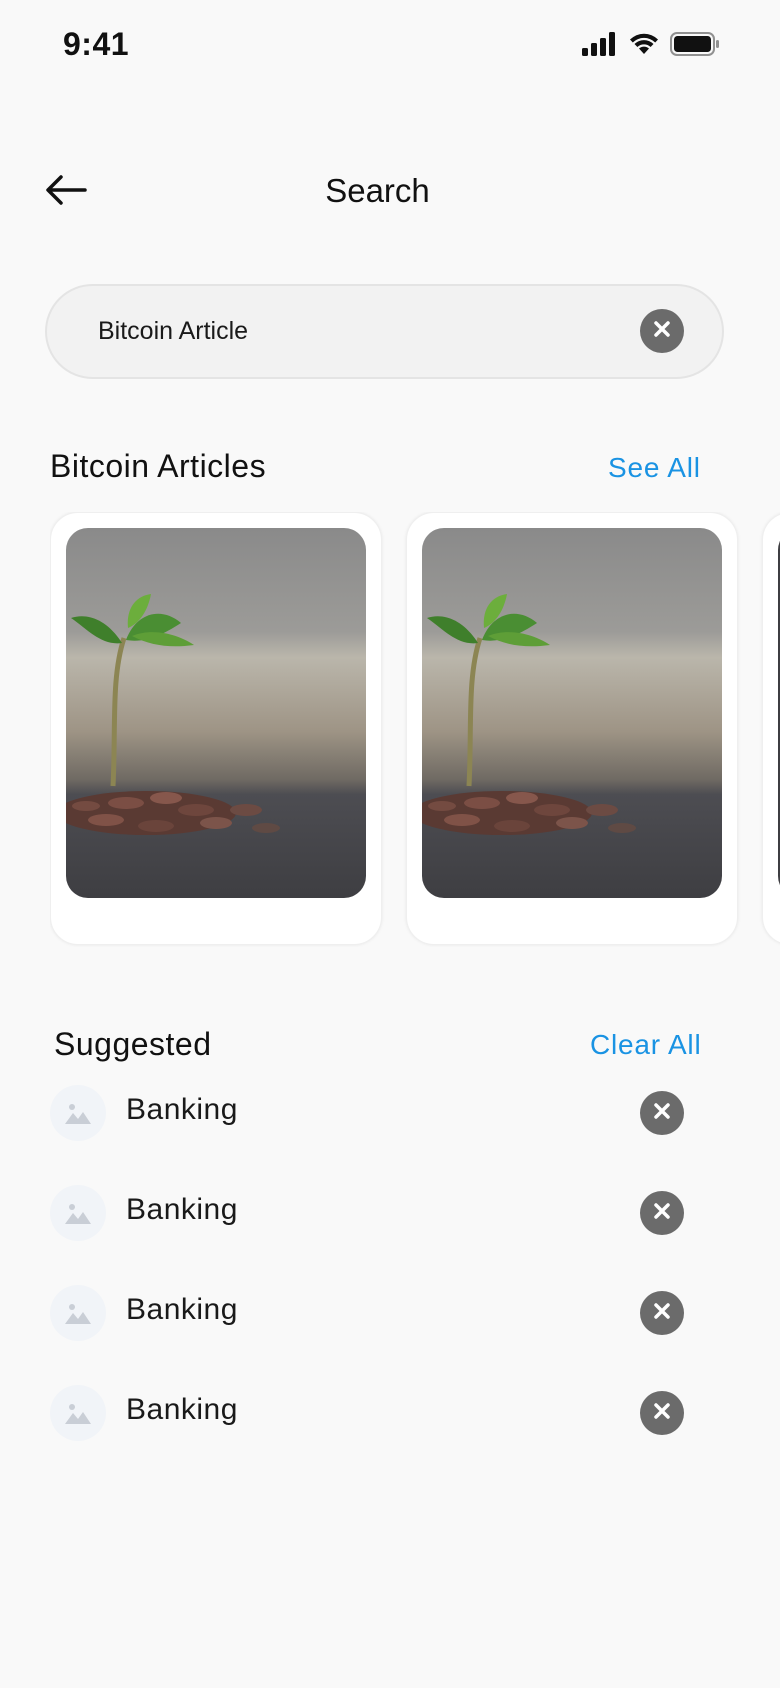 This screenshot has height=1688, width=780. Describe the element at coordinates (644, 46) in the screenshot. I see `wifi-icon` at that location.